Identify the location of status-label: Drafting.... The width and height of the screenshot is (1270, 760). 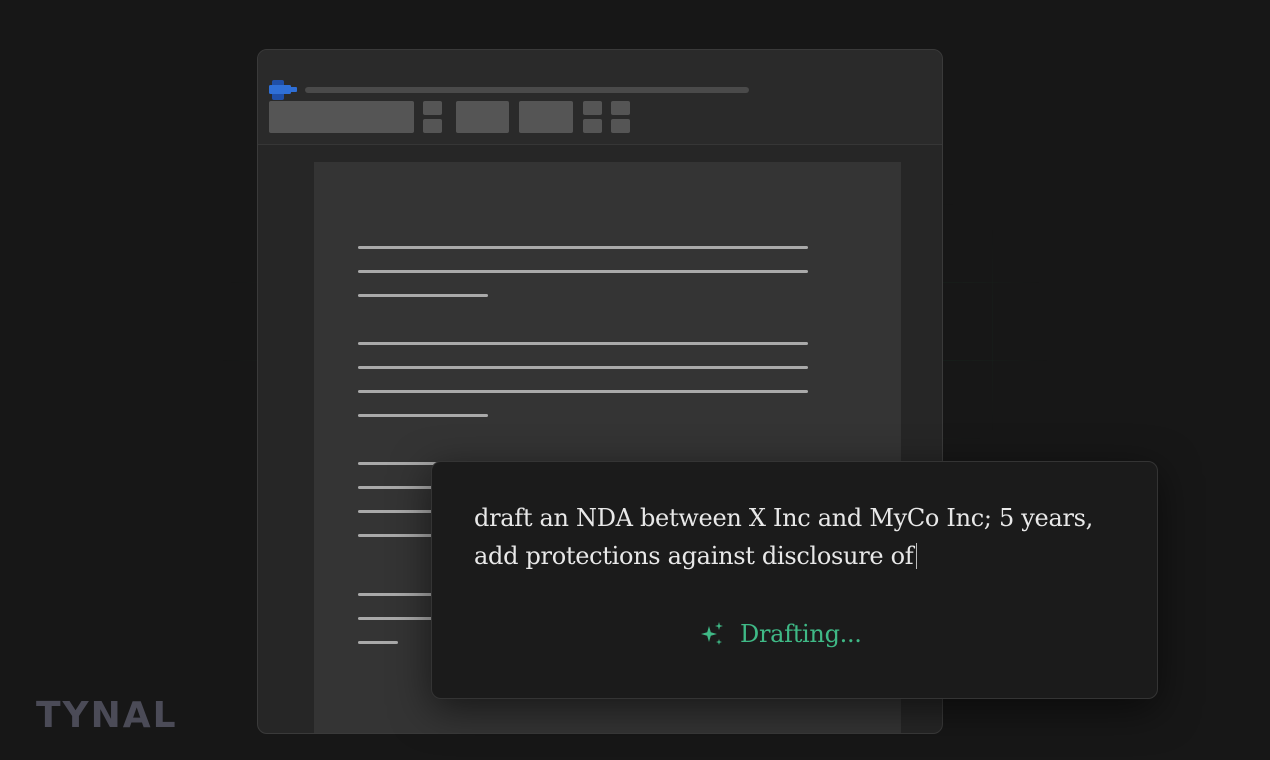
(801, 634).